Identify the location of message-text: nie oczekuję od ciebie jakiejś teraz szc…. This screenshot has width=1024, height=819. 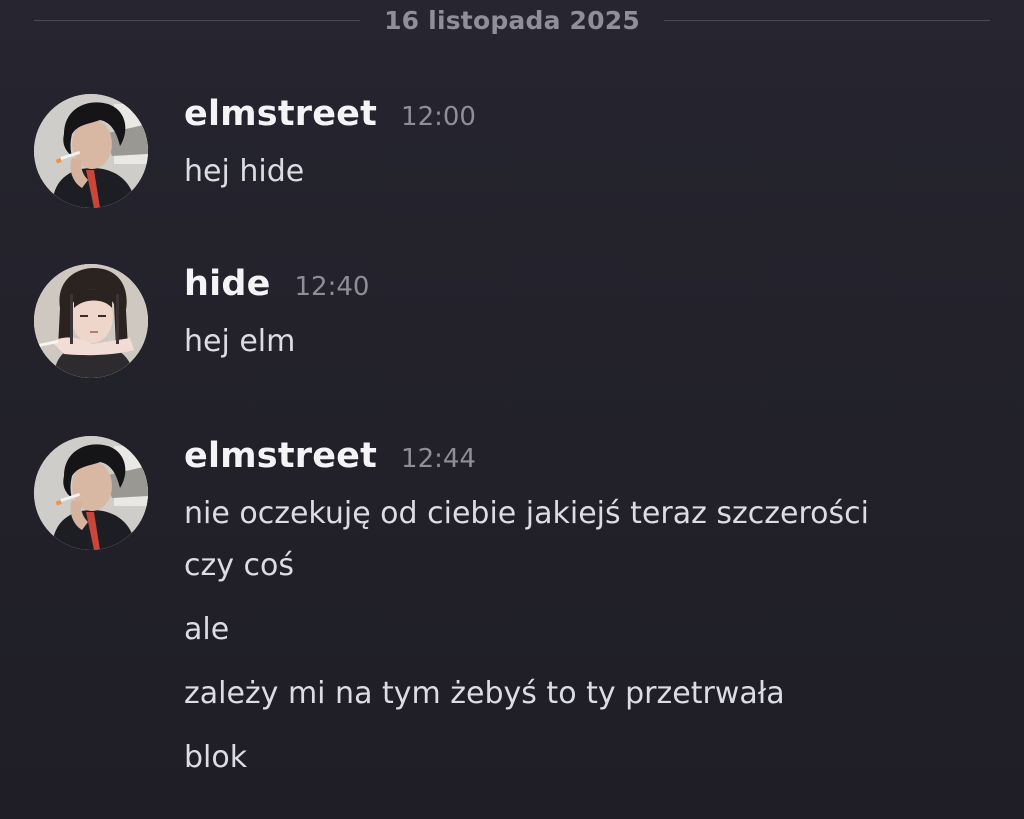
(526, 513).